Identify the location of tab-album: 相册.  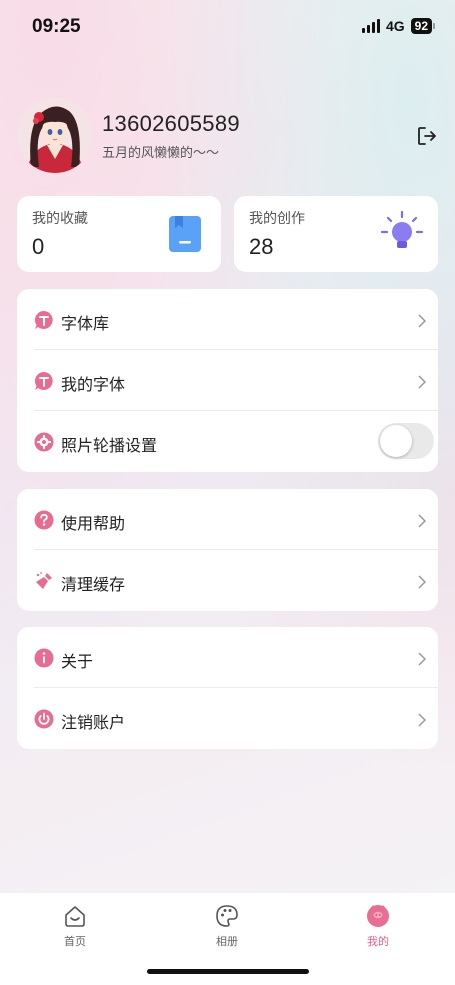
(227, 927).